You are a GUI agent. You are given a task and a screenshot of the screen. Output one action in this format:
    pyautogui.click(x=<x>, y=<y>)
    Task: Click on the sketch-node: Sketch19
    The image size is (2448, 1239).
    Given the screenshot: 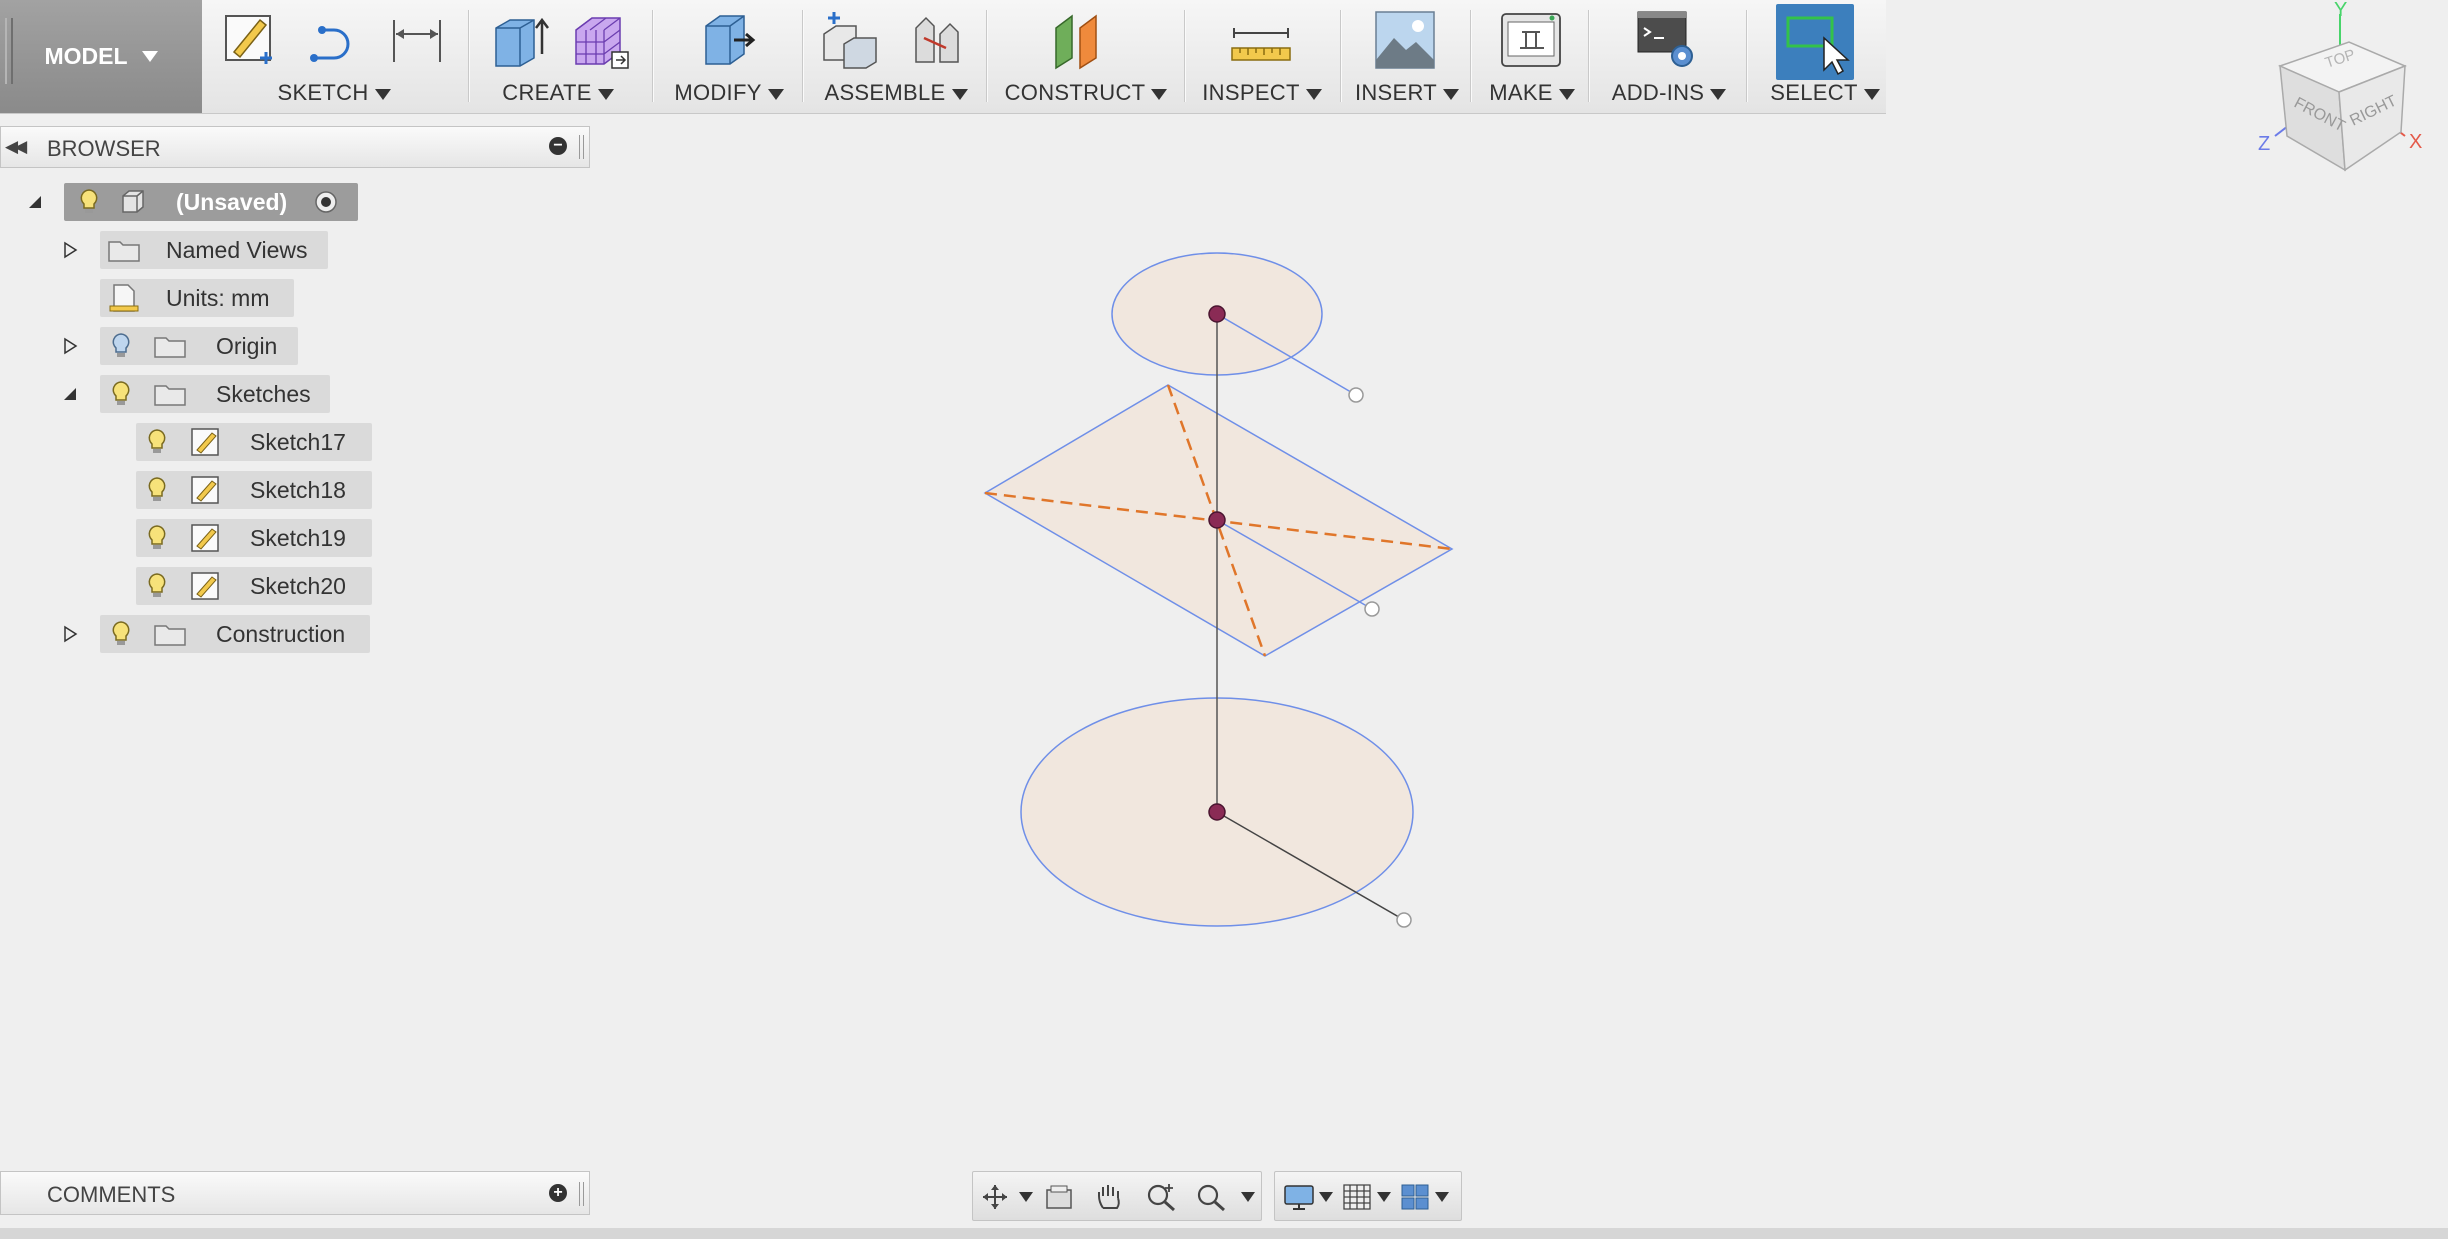 What is the action you would take?
    pyautogui.click(x=254, y=538)
    